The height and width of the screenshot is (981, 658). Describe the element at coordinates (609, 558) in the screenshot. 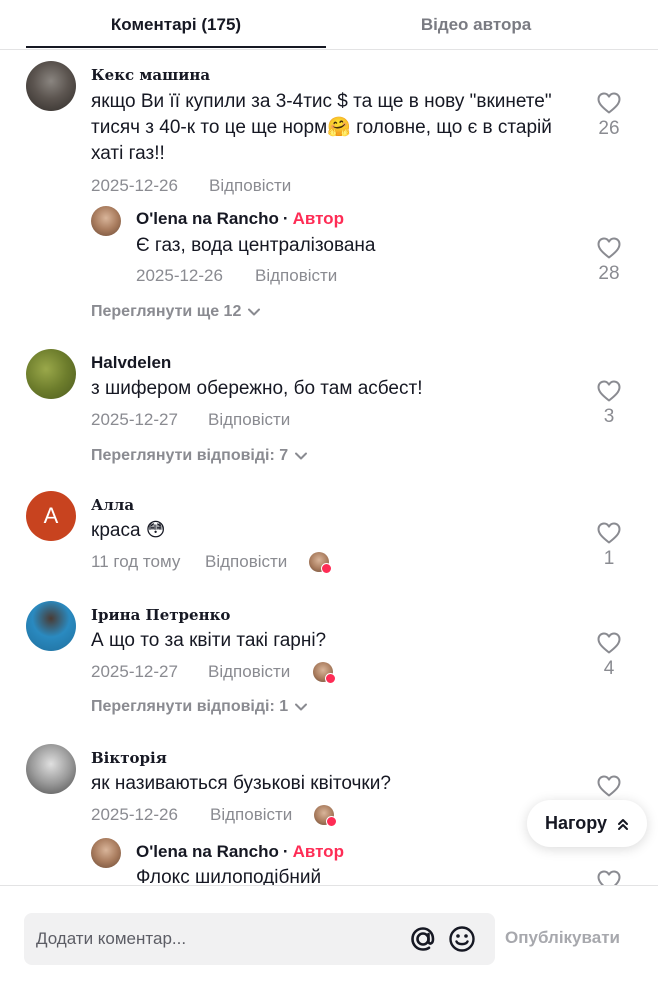

I see `like-count: 1` at that location.